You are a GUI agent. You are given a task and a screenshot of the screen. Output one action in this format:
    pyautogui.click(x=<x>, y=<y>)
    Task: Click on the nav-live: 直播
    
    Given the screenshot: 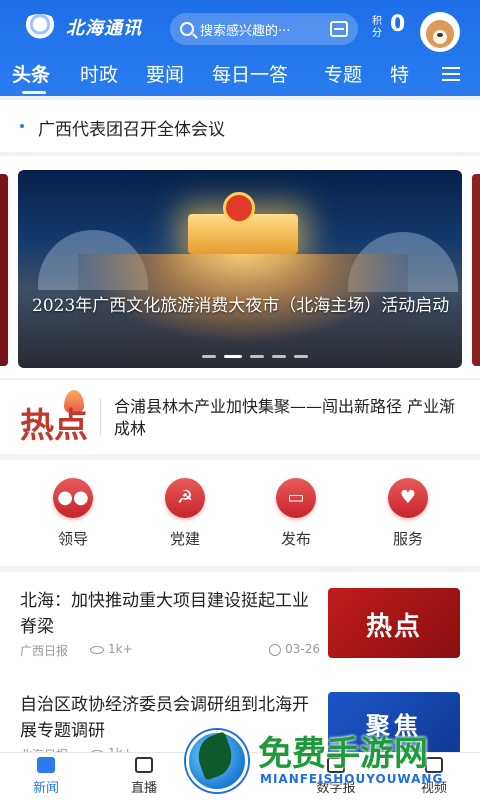 What is the action you would take?
    pyautogui.click(x=144, y=776)
    